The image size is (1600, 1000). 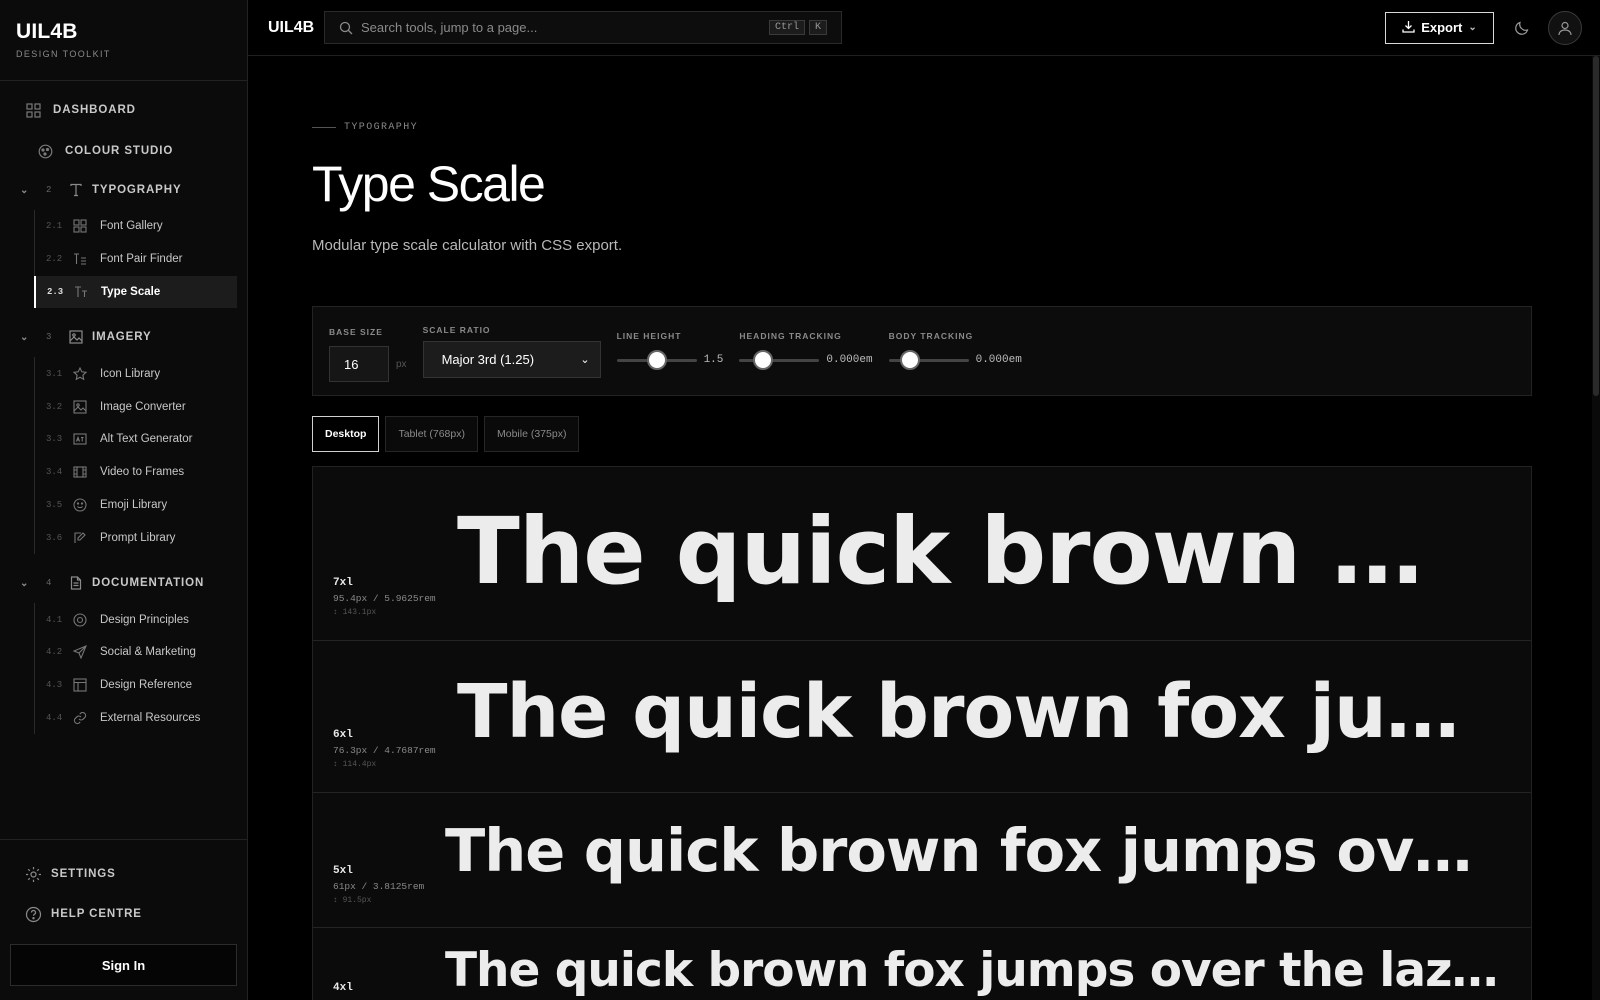 I want to click on body-tracking-slider, so click(x=928, y=359).